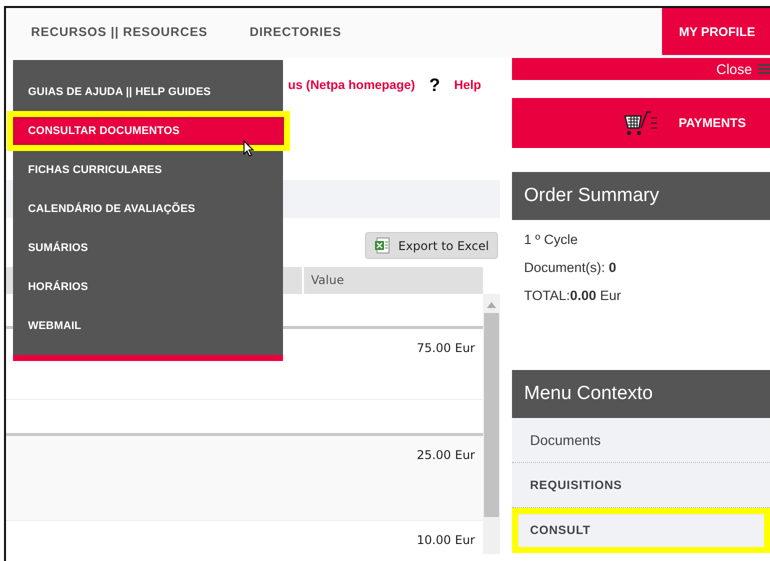 The image size is (770, 561). What do you see at coordinates (641, 123) in the screenshot?
I see `payments-button: PAYMENTS` at bounding box center [641, 123].